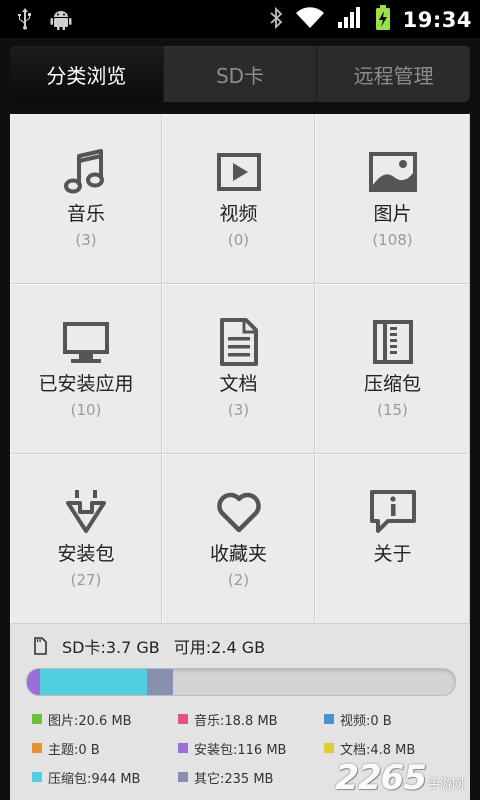 The image size is (480, 800). Describe the element at coordinates (111, 647) in the screenshot. I see `sd-capacity: SD卡:3.7 GB` at that location.